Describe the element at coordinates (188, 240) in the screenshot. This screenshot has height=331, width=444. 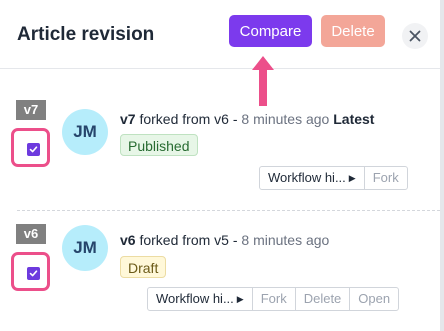
I see `forked-text: forked from v5 -` at that location.